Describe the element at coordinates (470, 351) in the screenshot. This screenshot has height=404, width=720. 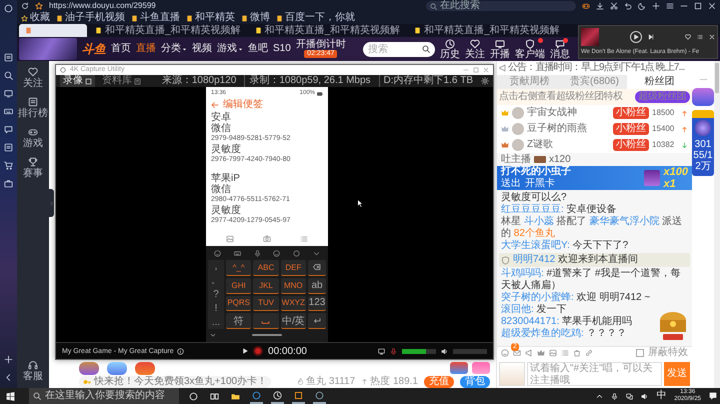
I see `volume-slider` at that location.